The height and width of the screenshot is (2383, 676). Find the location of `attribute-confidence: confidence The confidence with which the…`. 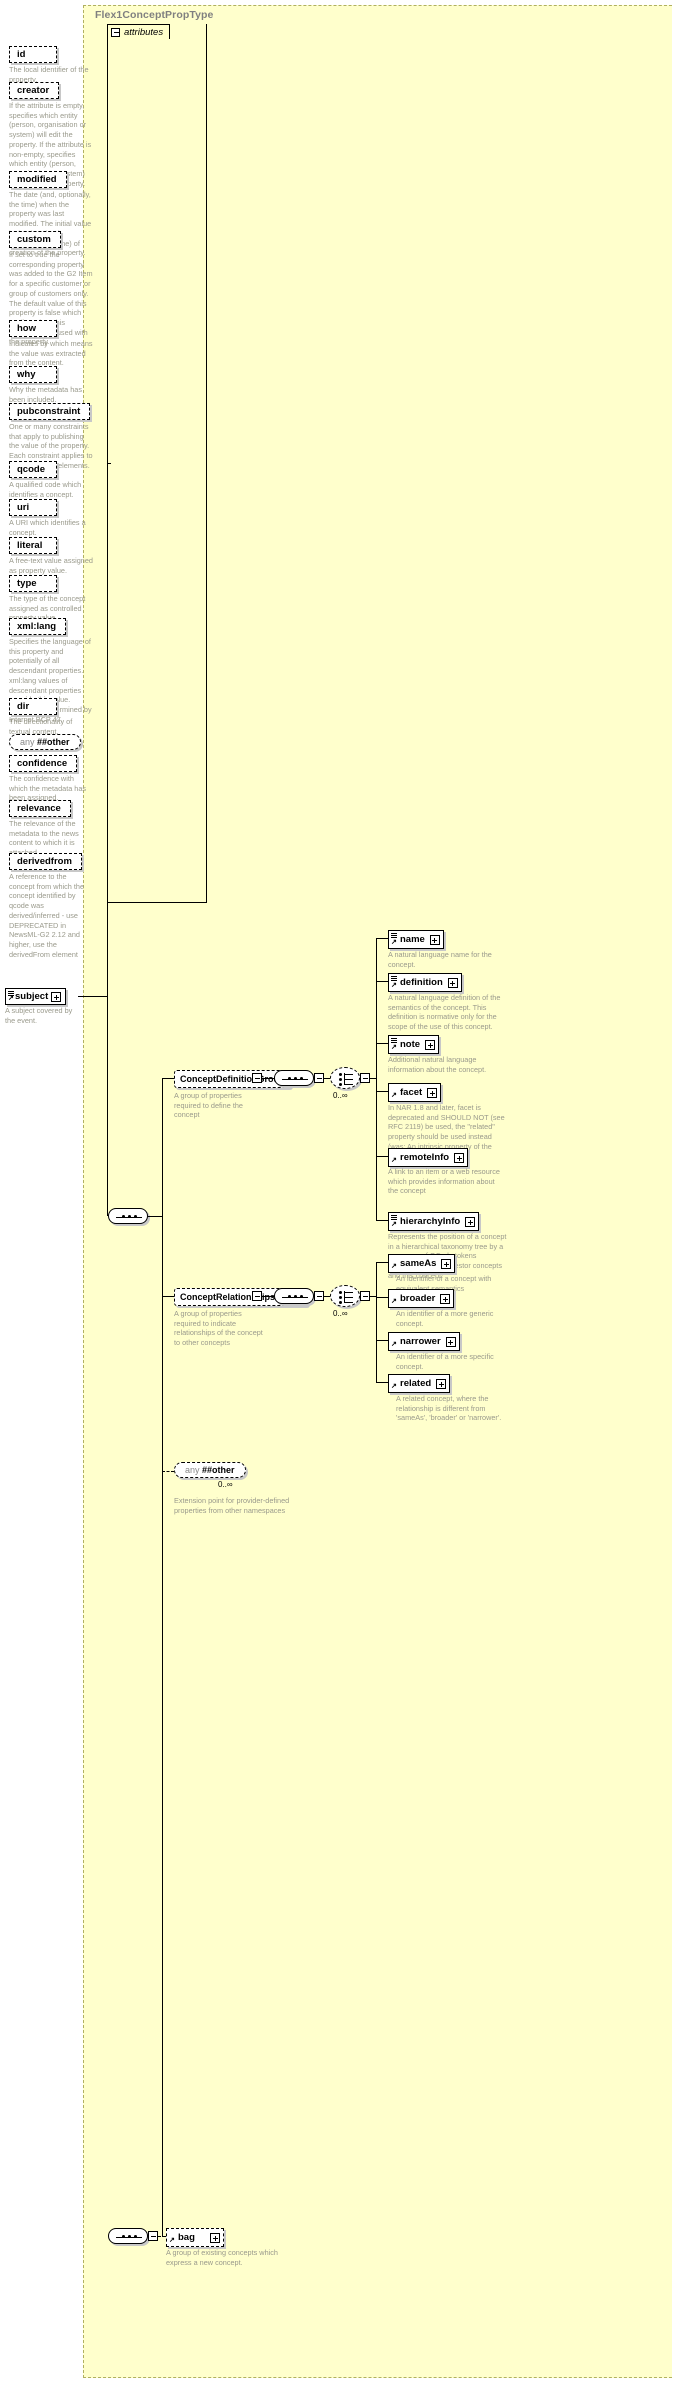

attribute-confidence: confidence The confidence with which the… is located at coordinates (50, 778).